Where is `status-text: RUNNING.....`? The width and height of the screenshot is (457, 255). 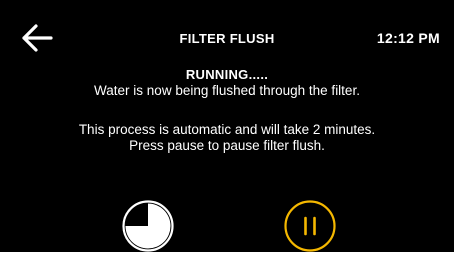
status-text: RUNNING..... is located at coordinates (227, 74).